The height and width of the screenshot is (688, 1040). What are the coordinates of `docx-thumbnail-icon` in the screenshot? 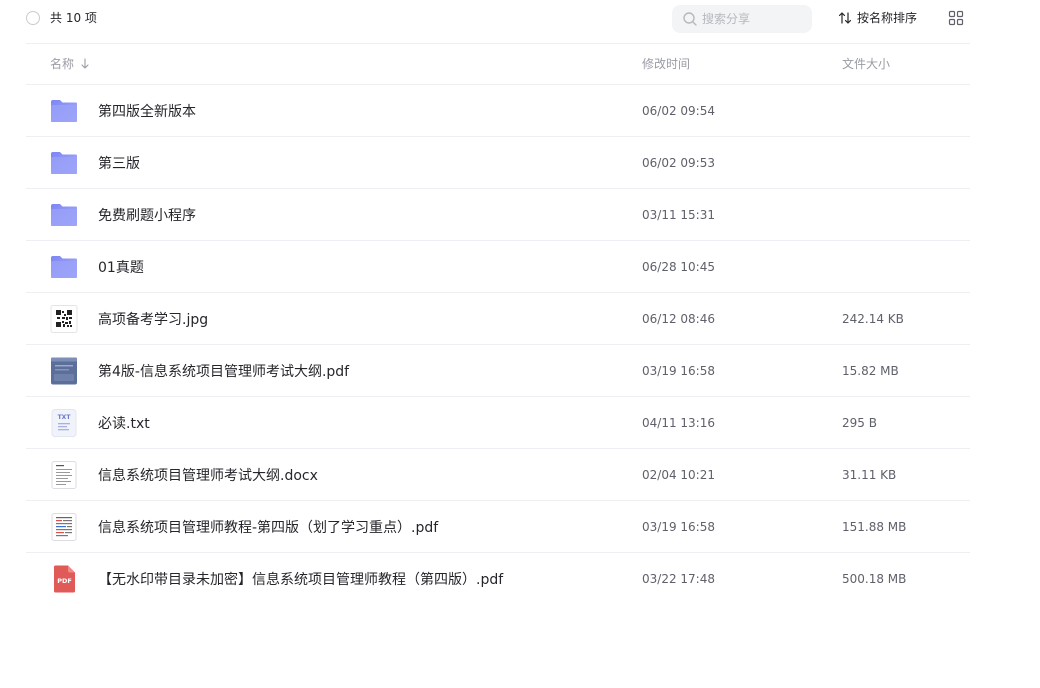 It's located at (64, 475).